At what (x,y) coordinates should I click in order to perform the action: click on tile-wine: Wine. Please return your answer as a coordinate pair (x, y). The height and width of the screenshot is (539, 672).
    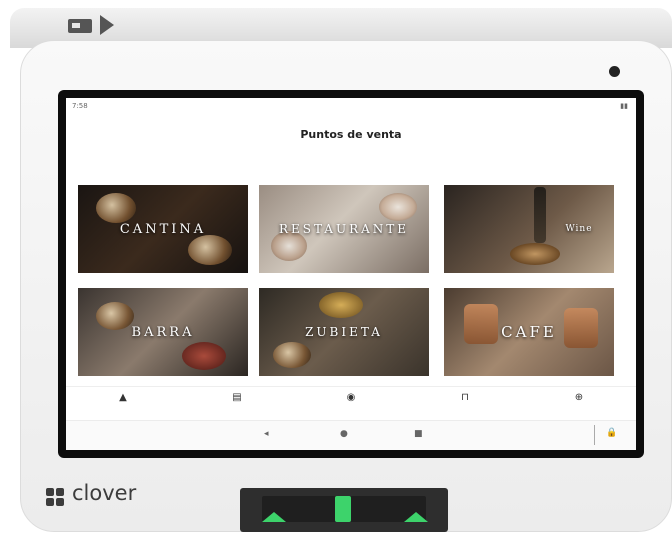
    Looking at the image, I should click on (529, 229).